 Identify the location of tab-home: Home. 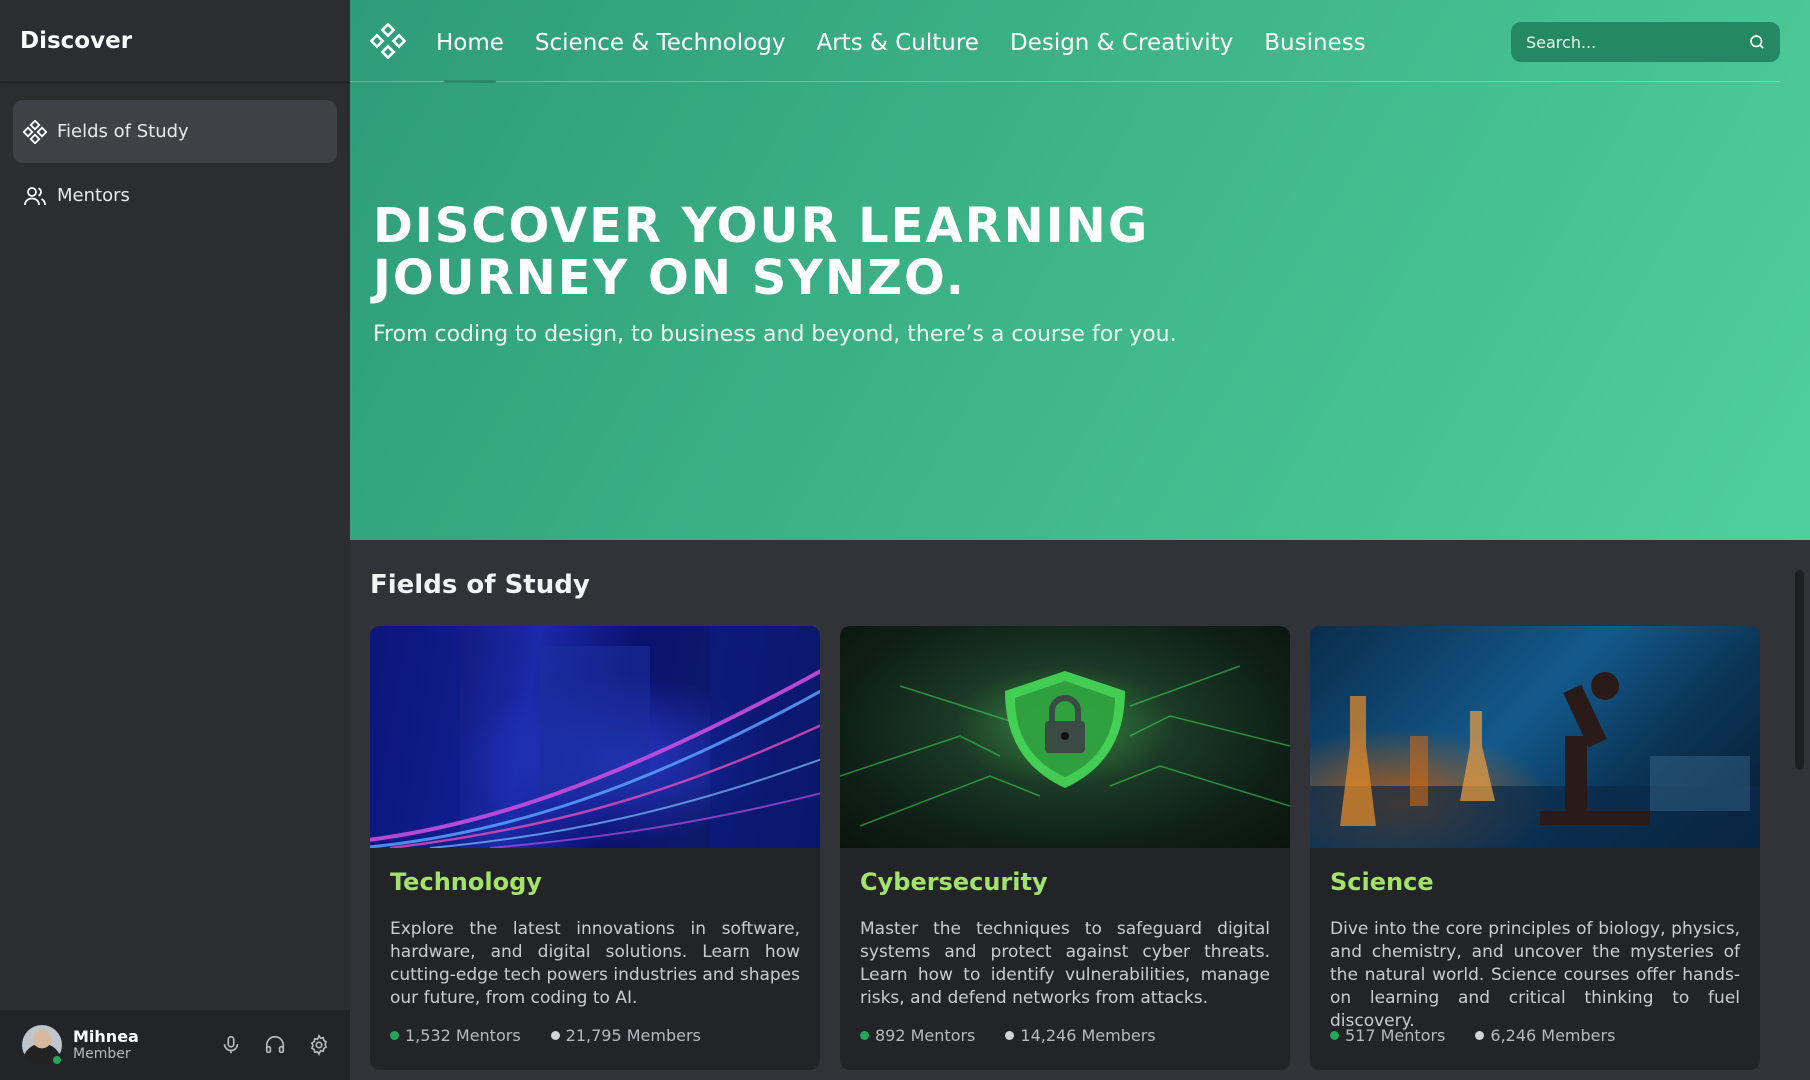
(470, 41).